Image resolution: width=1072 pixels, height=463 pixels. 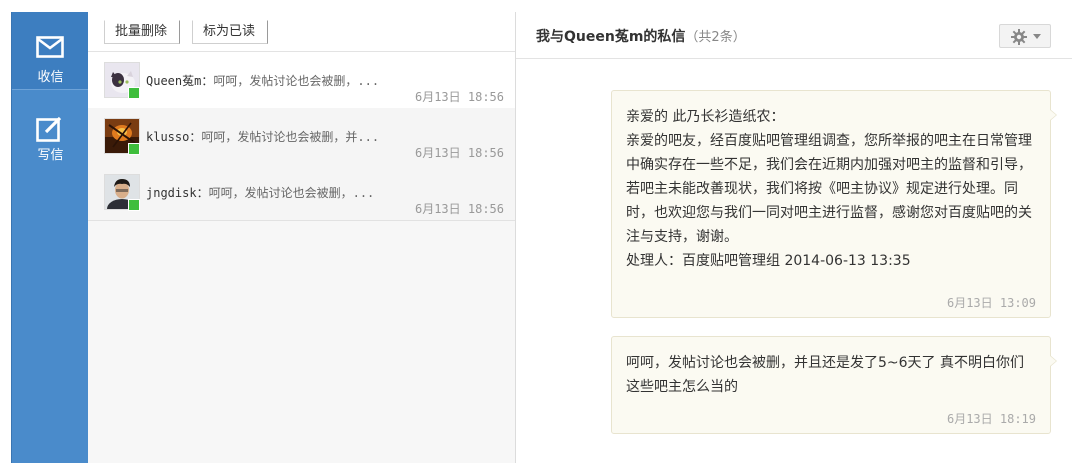 I want to click on settings-dropdown-button, so click(x=1025, y=36).